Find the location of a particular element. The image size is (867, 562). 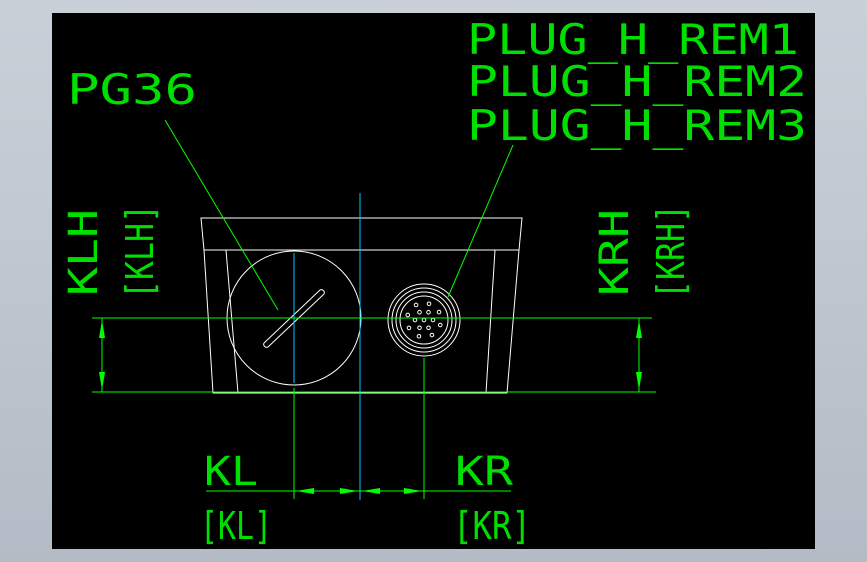

pg36-label: PG36 is located at coordinates (132, 89).